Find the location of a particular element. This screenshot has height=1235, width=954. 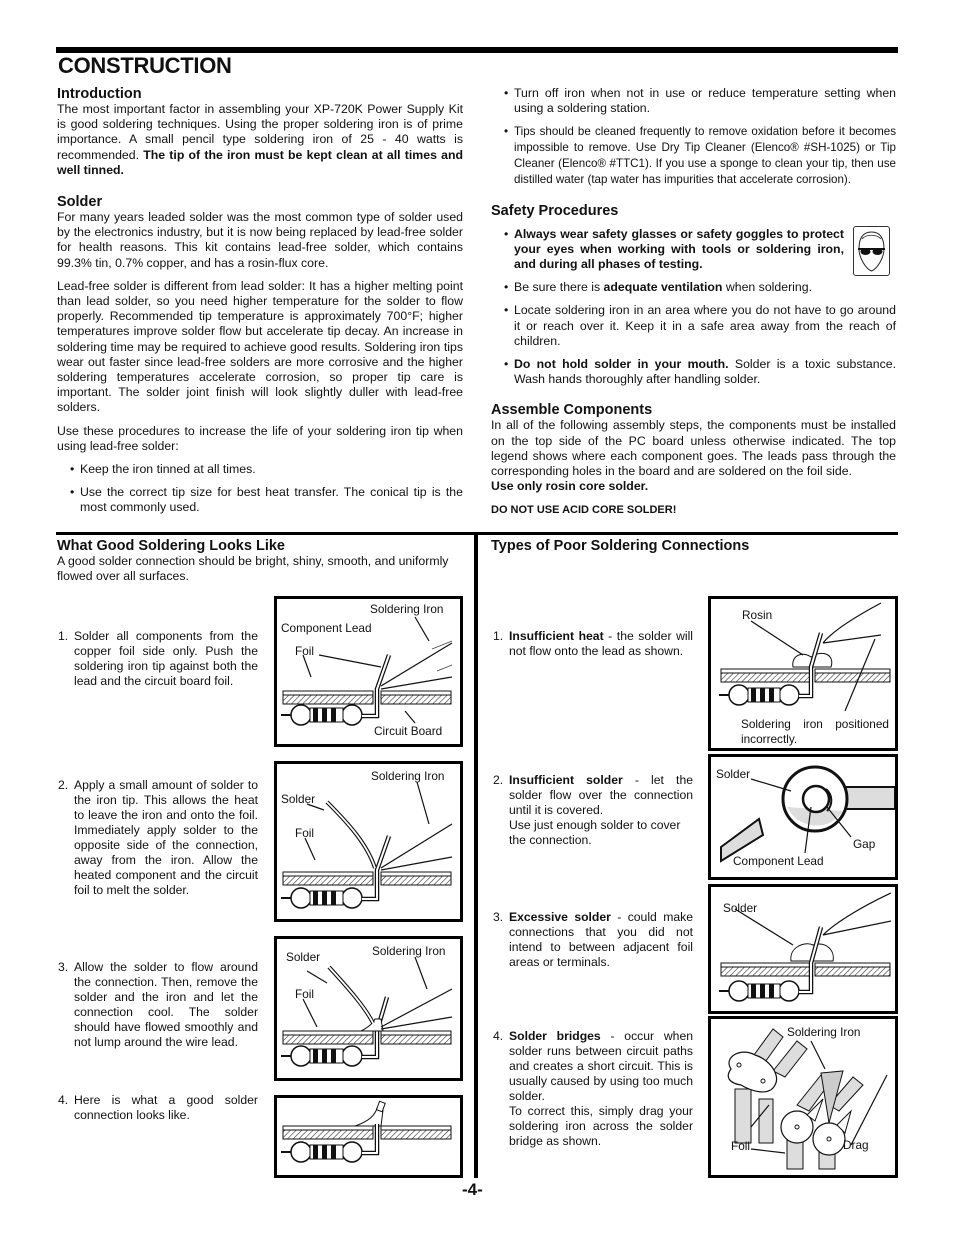

good-soldering-heading: What Good Soldering Looks Like is located at coordinates (171, 546).